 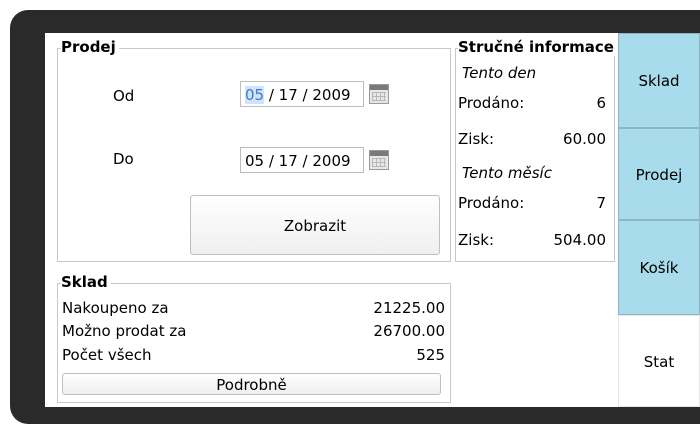 What do you see at coordinates (601, 203) in the screenshot?
I see `month-sold-value: 7` at bounding box center [601, 203].